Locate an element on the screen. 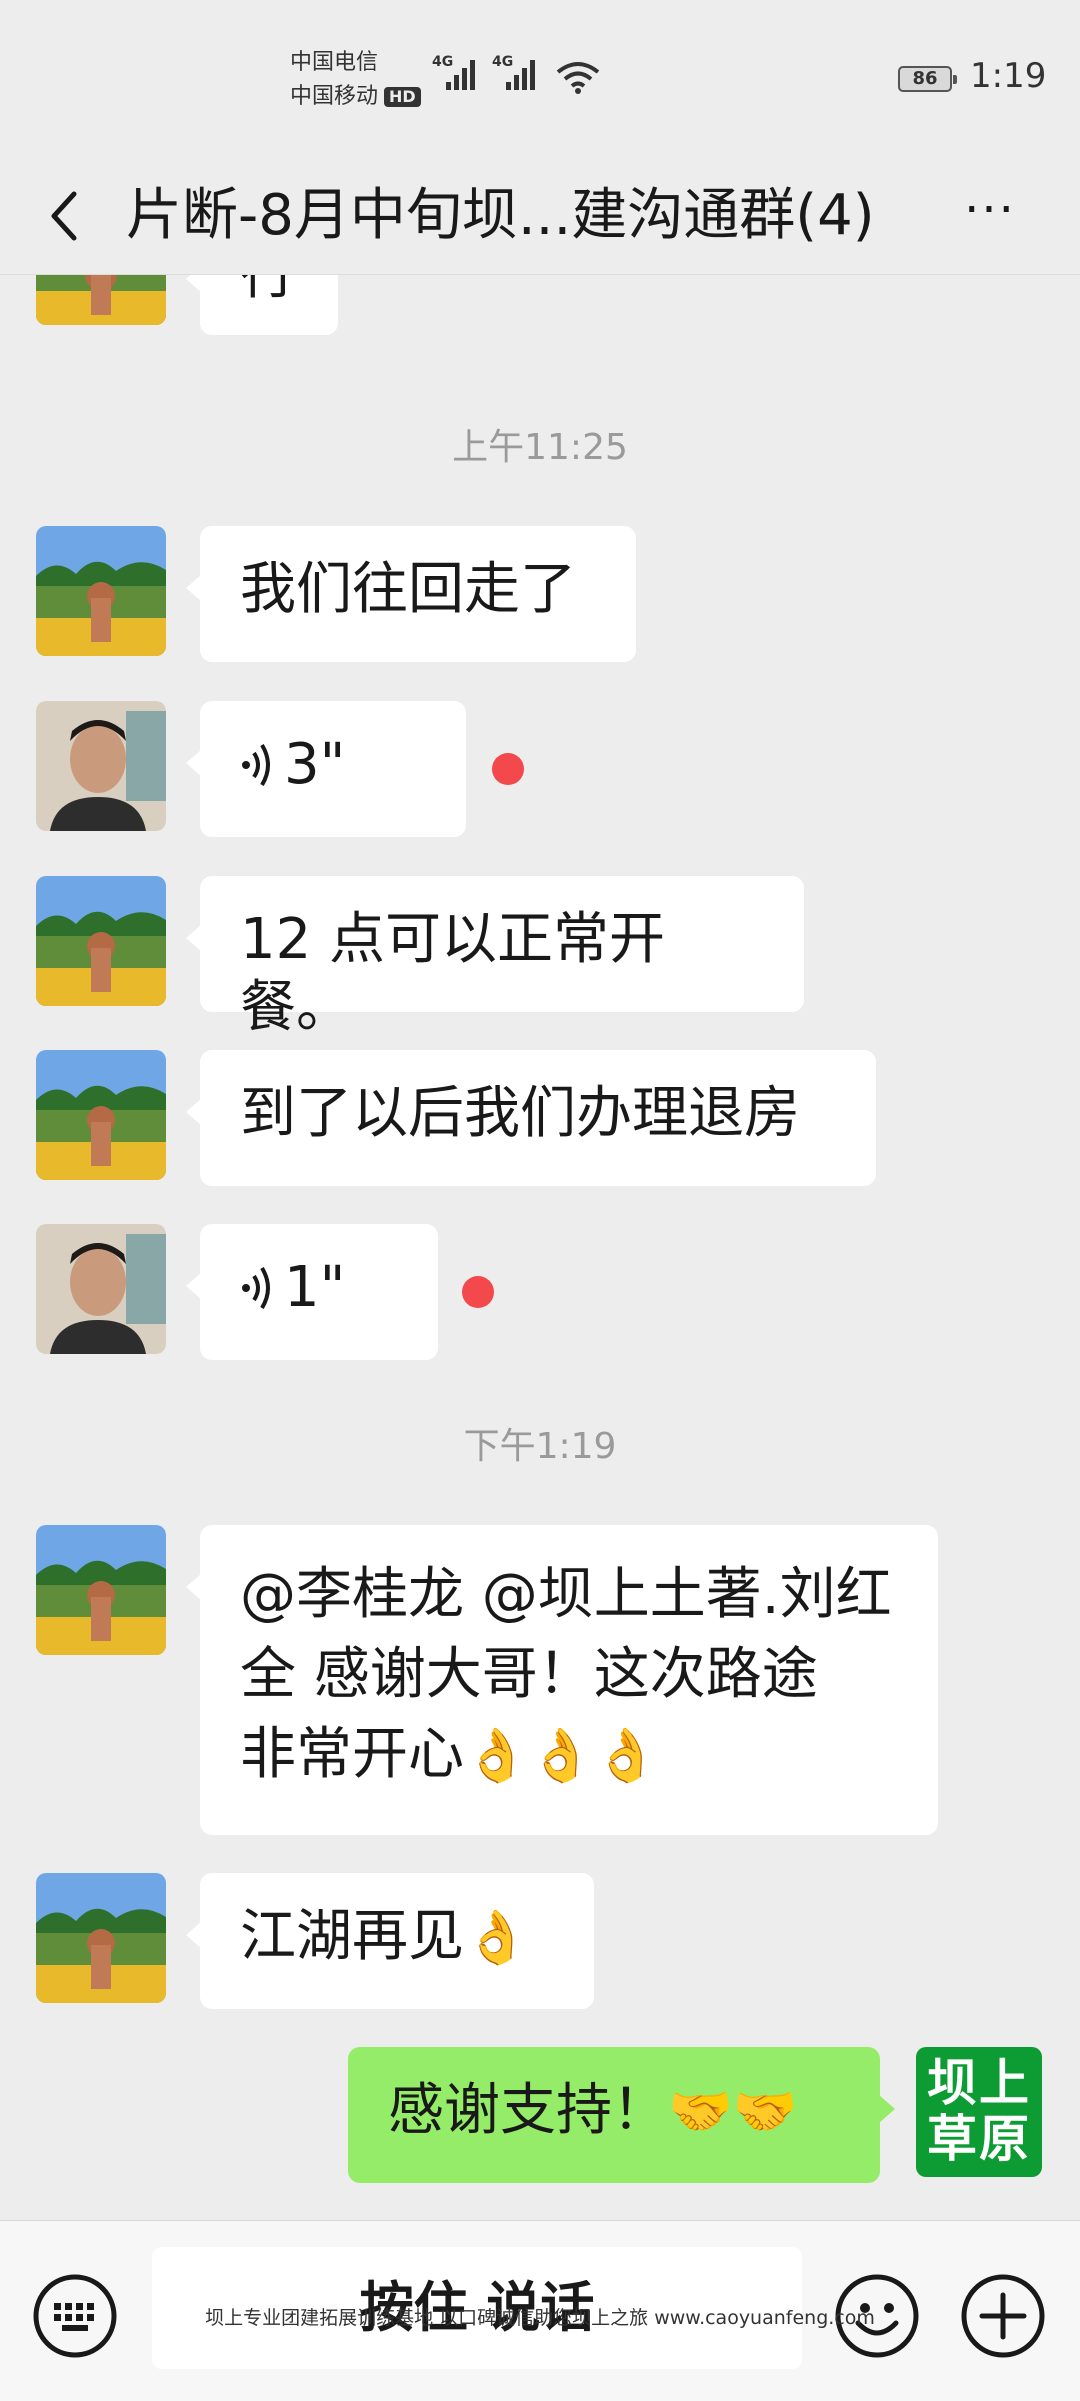 The height and width of the screenshot is (2401, 1080). timestamp: 下午1:19 is located at coordinates (540, 1446).